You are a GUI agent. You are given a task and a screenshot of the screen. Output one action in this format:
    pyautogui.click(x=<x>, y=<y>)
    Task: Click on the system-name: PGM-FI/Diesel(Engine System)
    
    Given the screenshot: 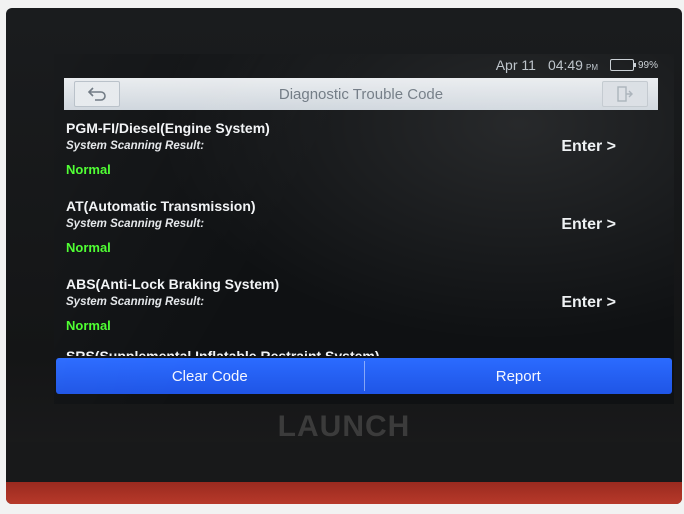 What is the action you would take?
    pyautogui.click(x=168, y=128)
    